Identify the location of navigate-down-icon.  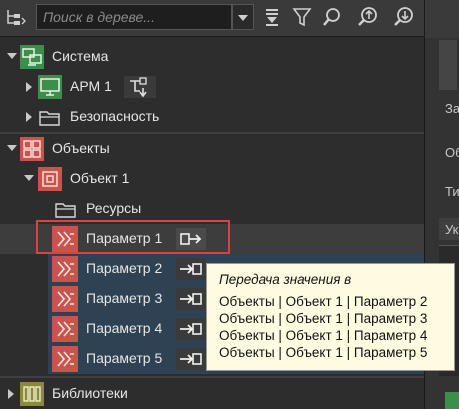
(404, 17).